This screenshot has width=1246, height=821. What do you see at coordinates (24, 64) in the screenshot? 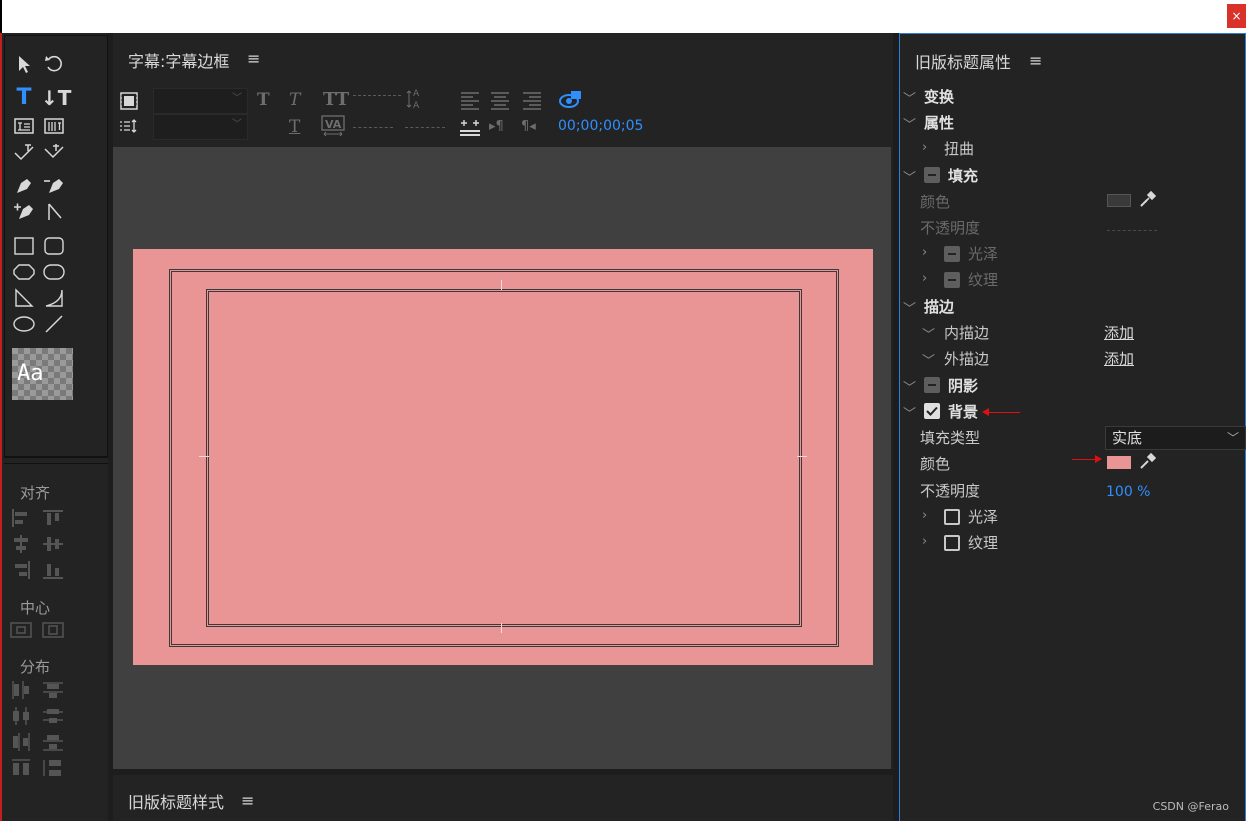
I see `selection-tool-icon` at bounding box center [24, 64].